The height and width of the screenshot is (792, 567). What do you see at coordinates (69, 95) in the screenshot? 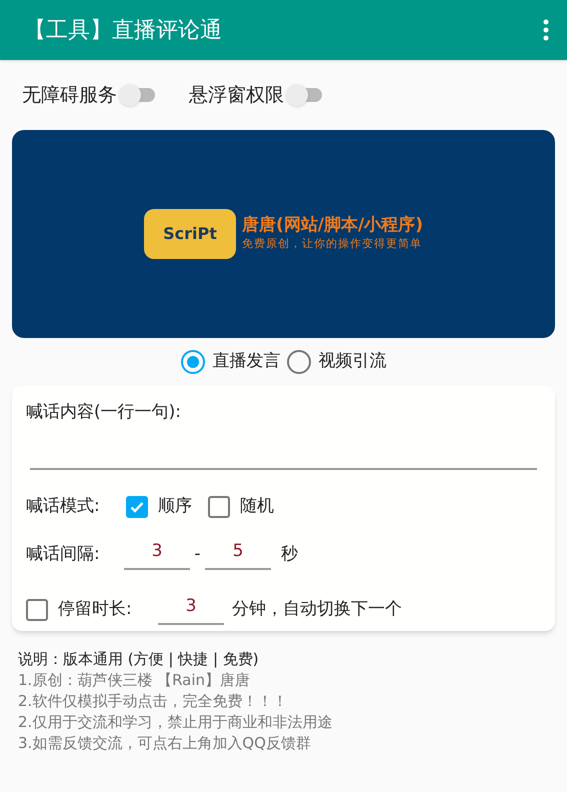
I see `switch-label: 无障碍服务` at bounding box center [69, 95].